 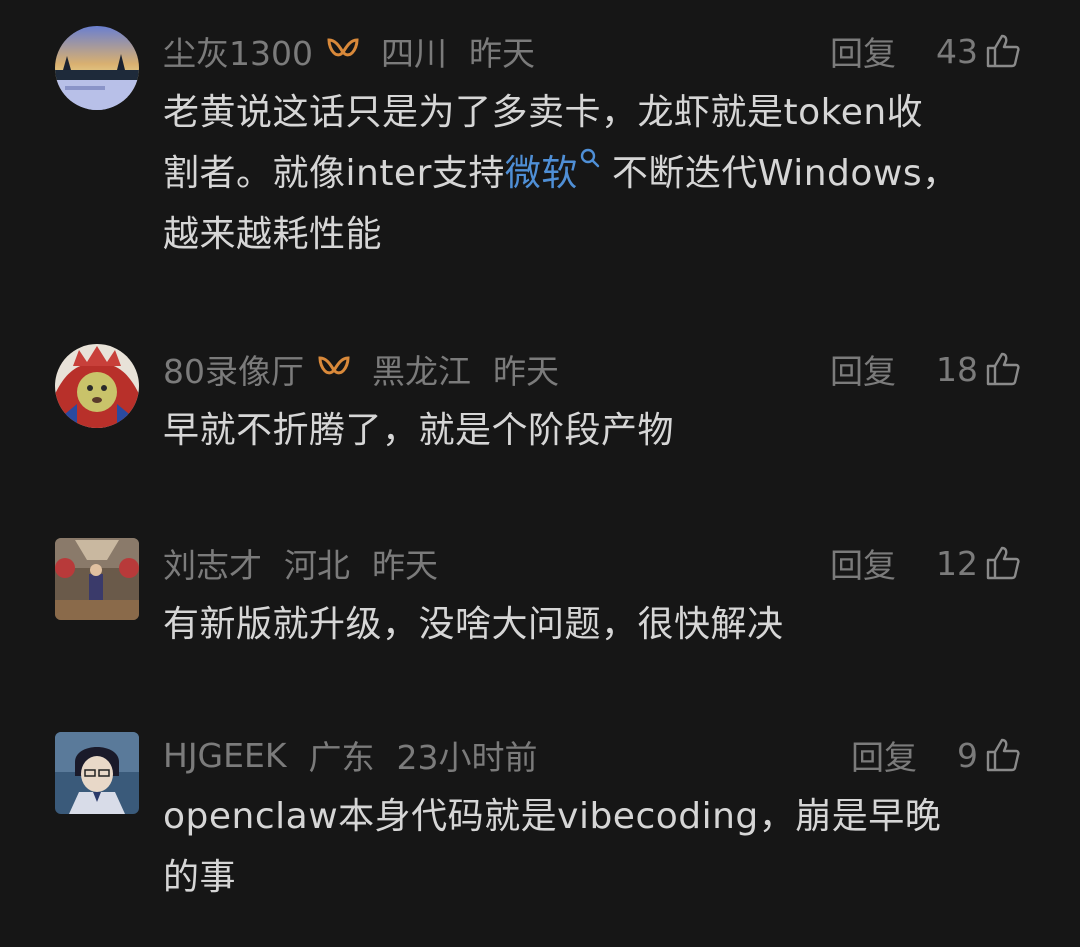 I want to click on author-name: 80录像厅, so click(x=233, y=369).